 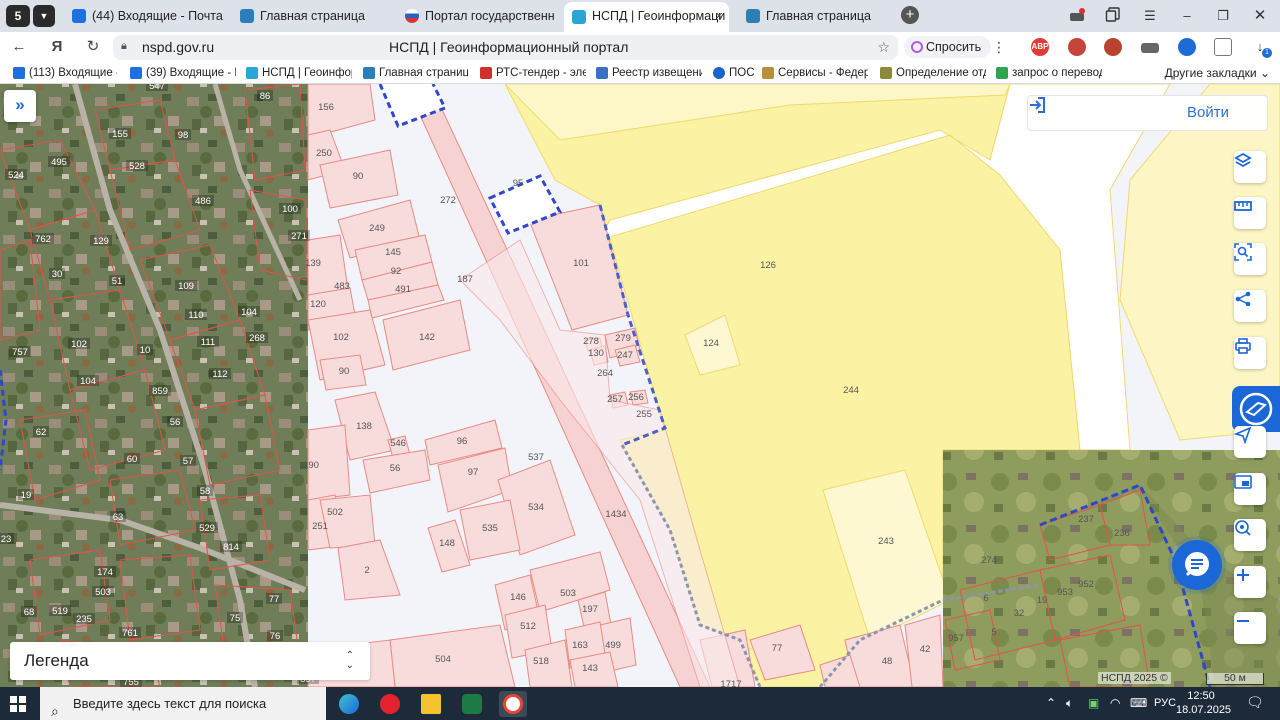 I want to click on taskbar-search-box: ⌕ Введите здесь текст для поиска, so click(x=183, y=703).